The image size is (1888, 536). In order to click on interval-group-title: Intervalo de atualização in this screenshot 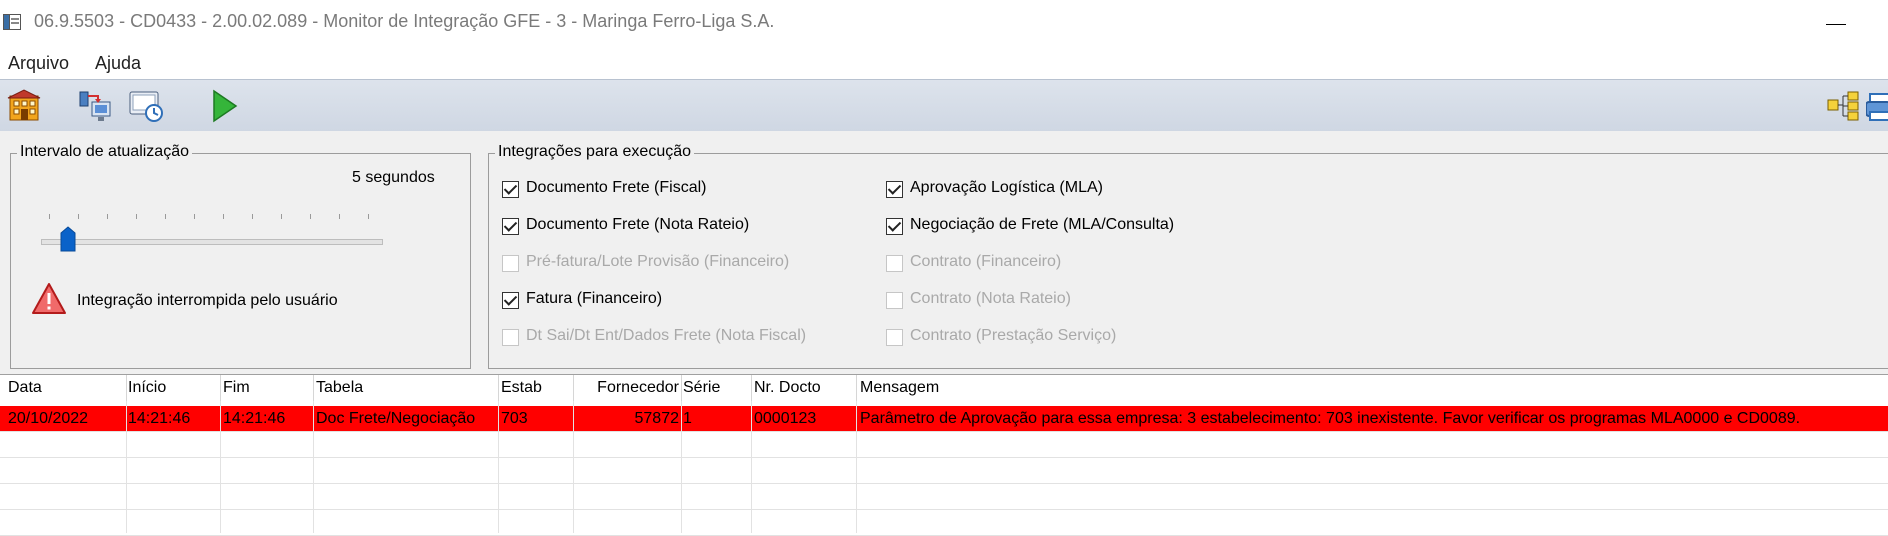, I will do `click(104, 152)`.